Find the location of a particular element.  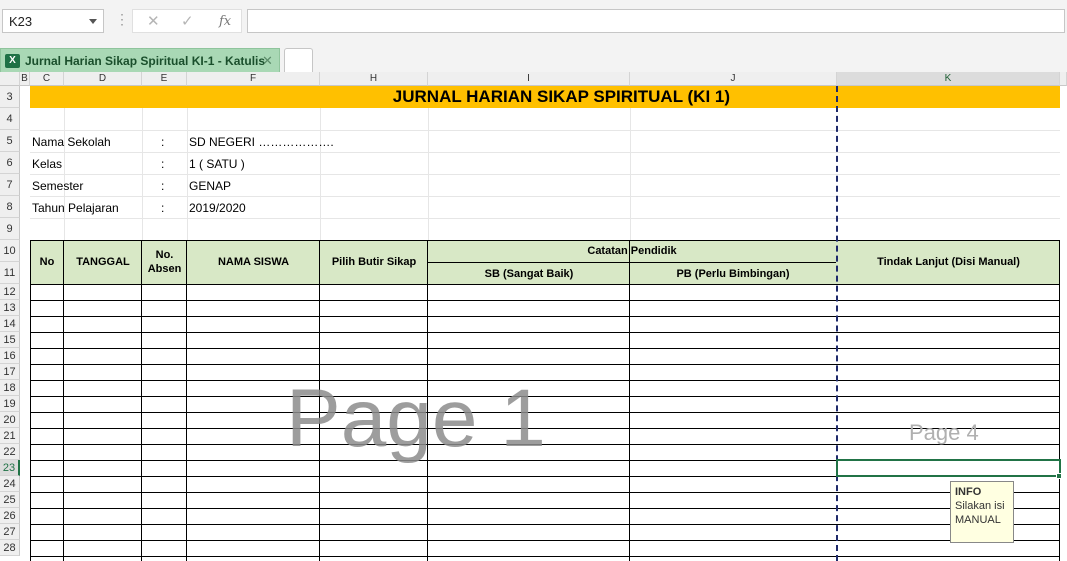

label-nama-sekolah: Nama Sekolah is located at coordinates (71, 142).